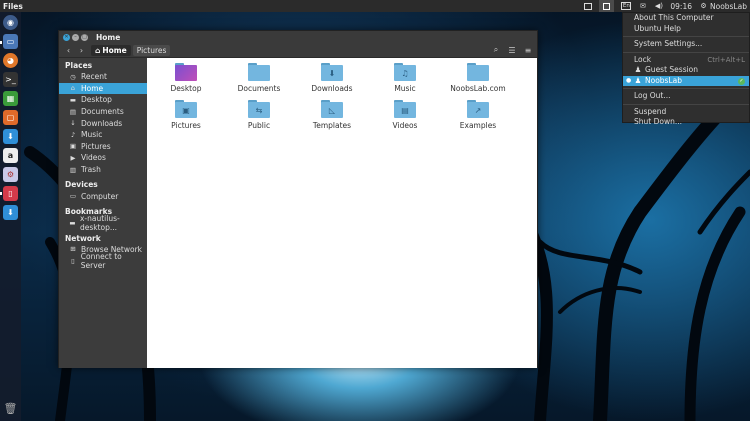 This screenshot has width=750, height=421. I want to click on home-icon: ⌂, so click(73, 88).